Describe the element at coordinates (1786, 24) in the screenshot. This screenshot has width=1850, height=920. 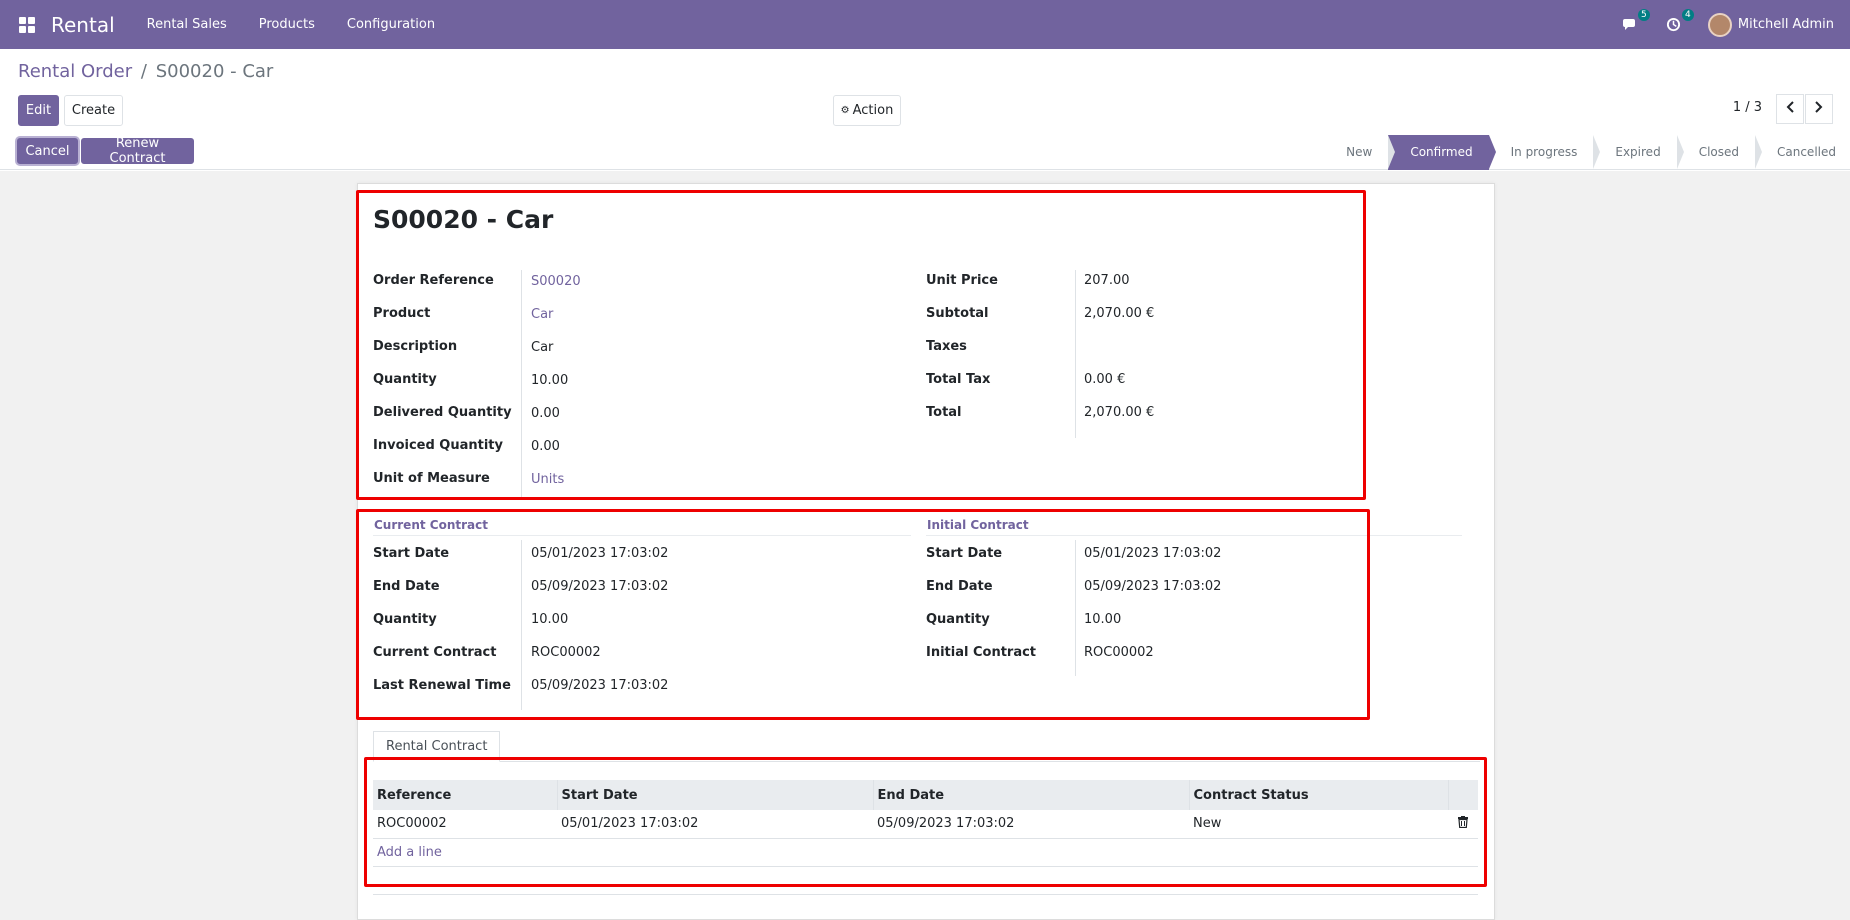
I see `user-name: Mitchell Admin` at that location.